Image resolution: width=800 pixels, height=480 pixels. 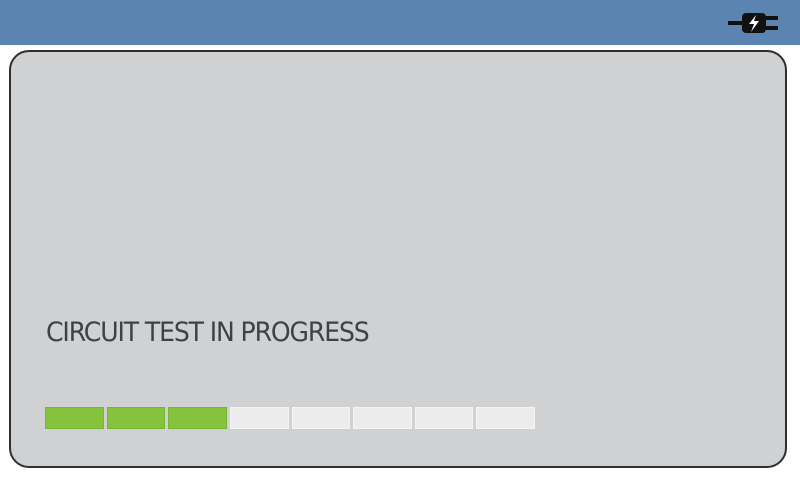 I want to click on power-plug-icon, so click(x=753, y=23).